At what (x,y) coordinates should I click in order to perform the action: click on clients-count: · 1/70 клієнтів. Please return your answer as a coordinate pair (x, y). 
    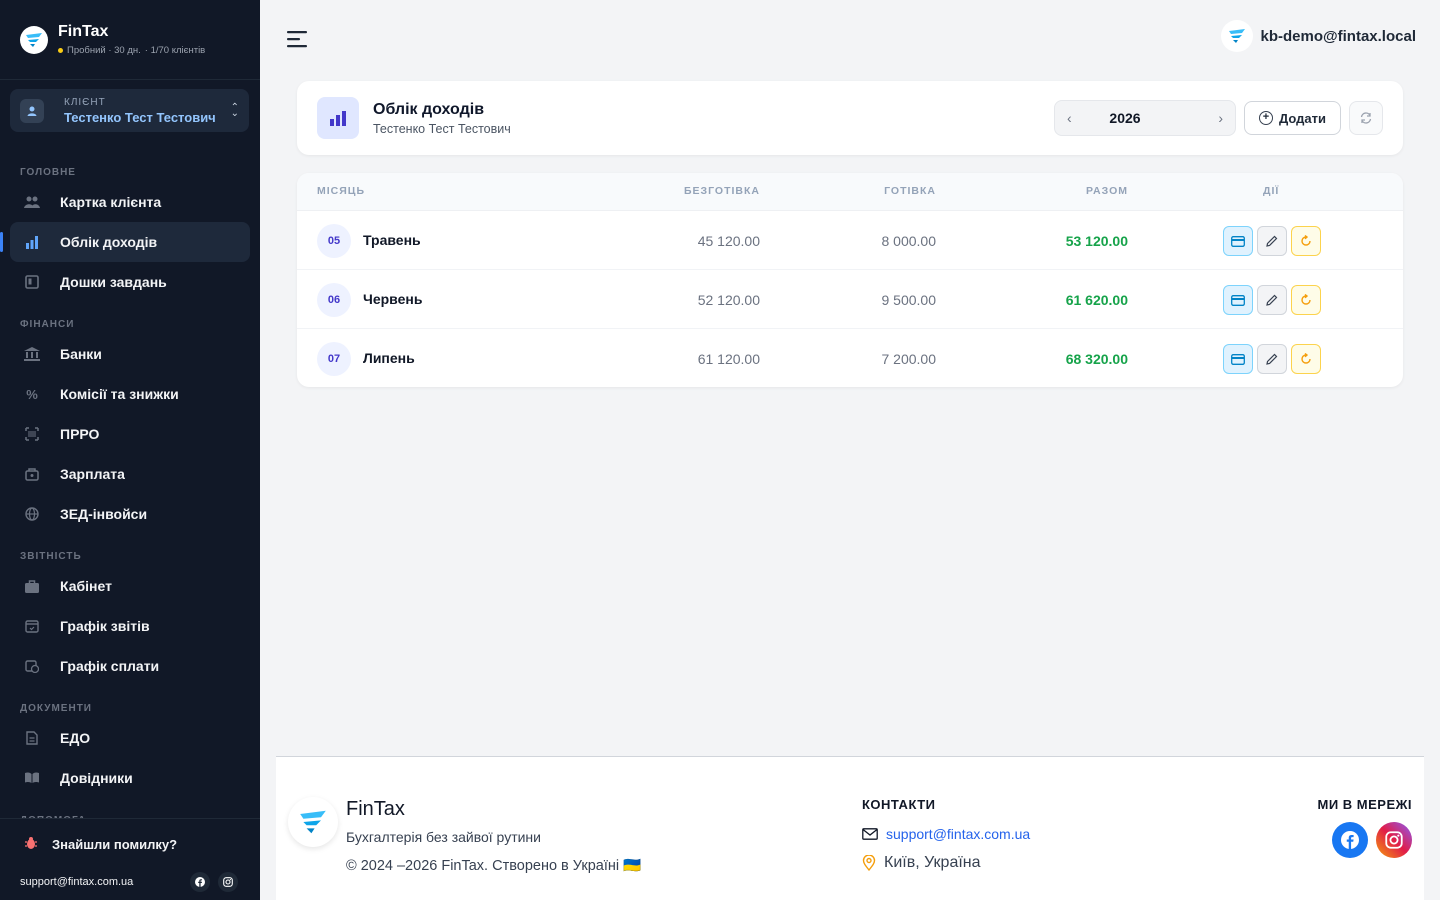
    Looking at the image, I should click on (175, 50).